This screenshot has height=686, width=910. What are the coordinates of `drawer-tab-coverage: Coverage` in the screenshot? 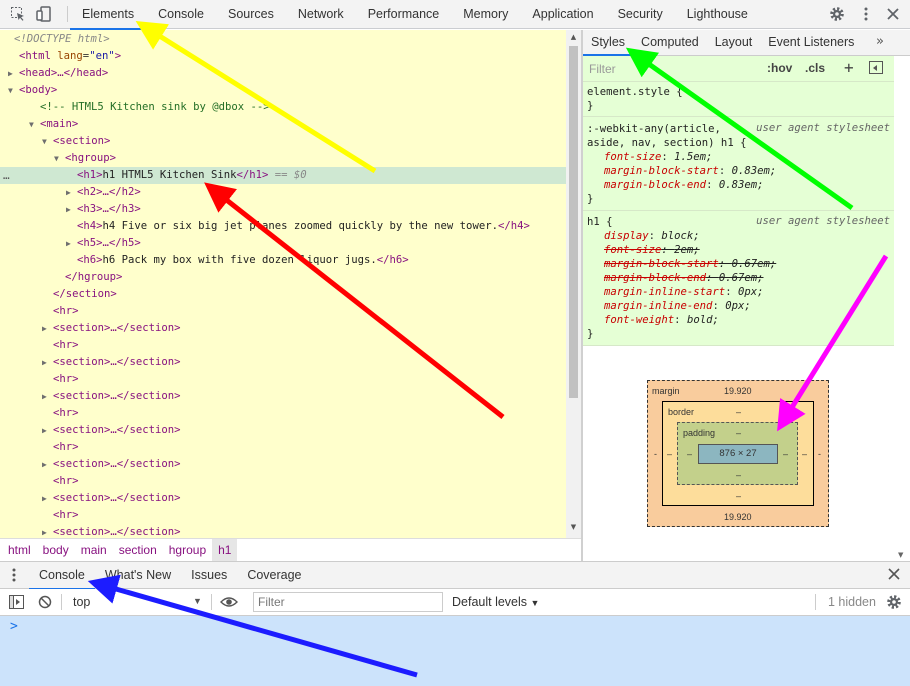 It's located at (274, 575).